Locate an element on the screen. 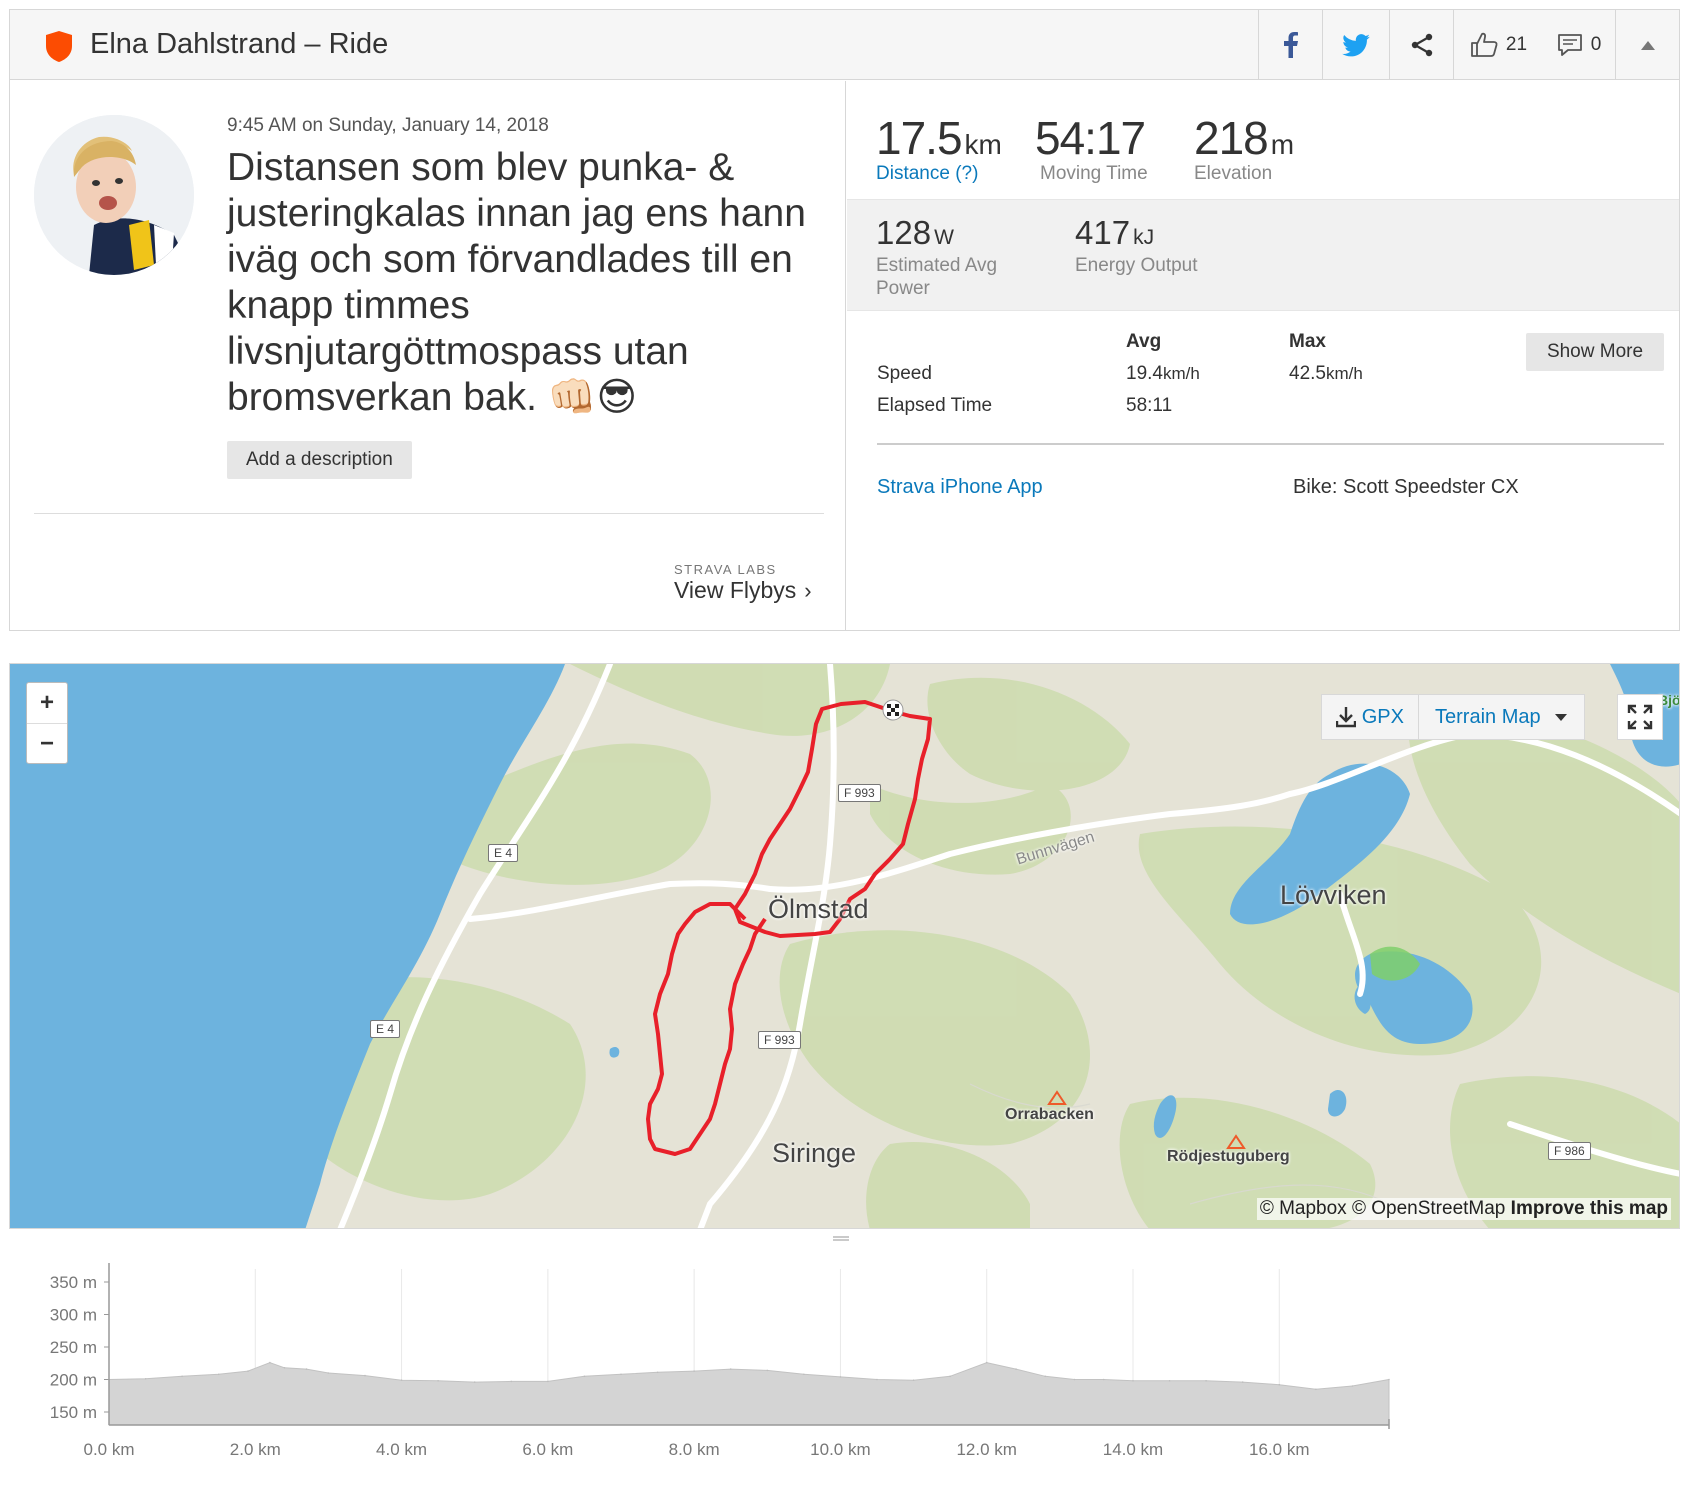  share-button is located at coordinates (1421, 45).